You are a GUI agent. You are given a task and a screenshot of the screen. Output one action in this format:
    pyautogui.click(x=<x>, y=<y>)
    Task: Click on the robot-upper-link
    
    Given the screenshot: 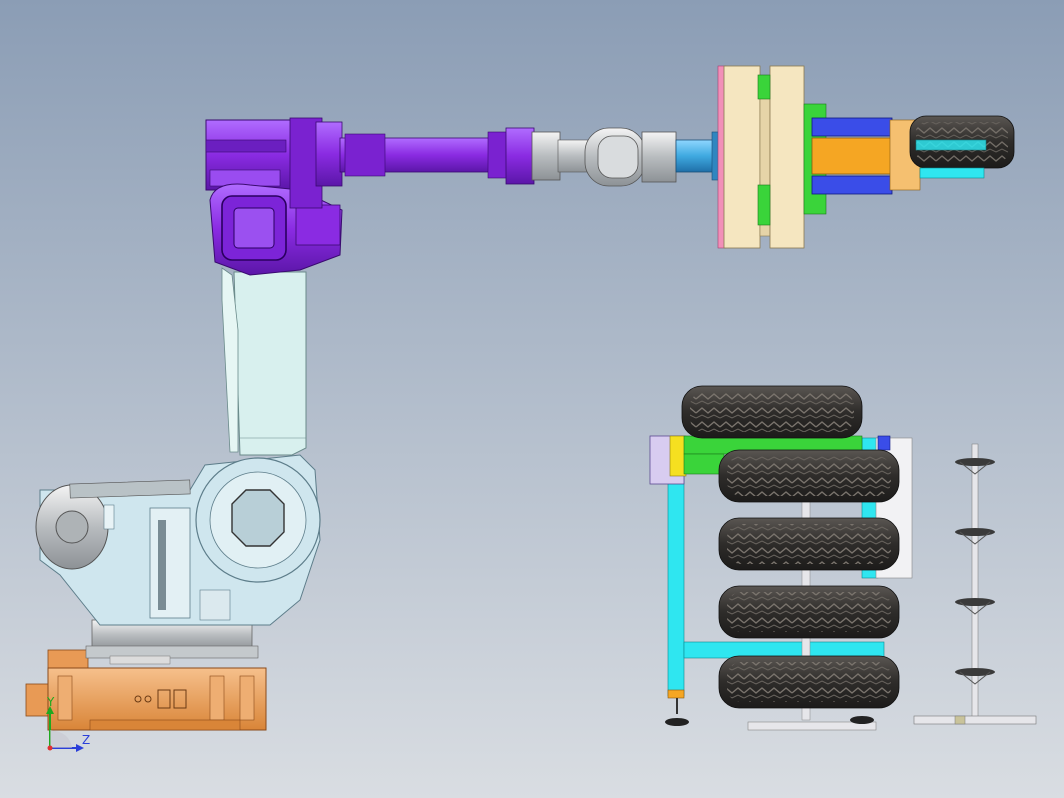 What is the action you would take?
    pyautogui.click(x=264, y=361)
    